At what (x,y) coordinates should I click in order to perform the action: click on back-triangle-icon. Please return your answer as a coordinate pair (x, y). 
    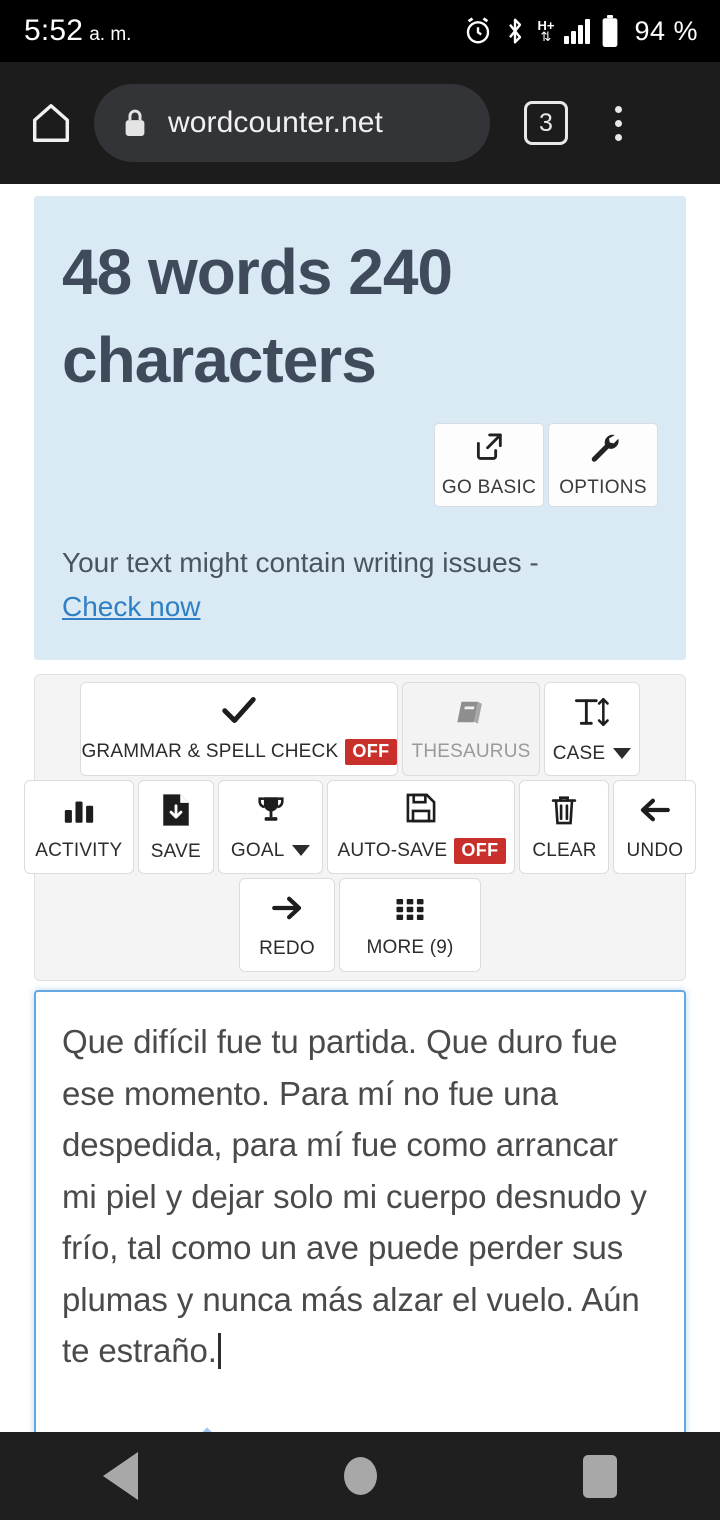
    Looking at the image, I should click on (120, 1476).